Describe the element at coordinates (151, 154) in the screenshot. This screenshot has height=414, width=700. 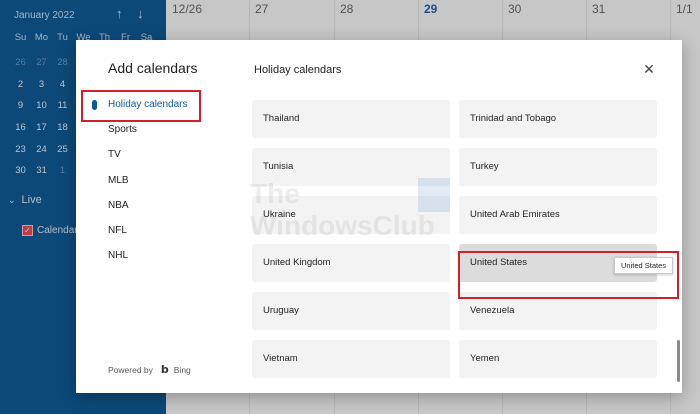
I see `nav-item-tv: TV` at that location.